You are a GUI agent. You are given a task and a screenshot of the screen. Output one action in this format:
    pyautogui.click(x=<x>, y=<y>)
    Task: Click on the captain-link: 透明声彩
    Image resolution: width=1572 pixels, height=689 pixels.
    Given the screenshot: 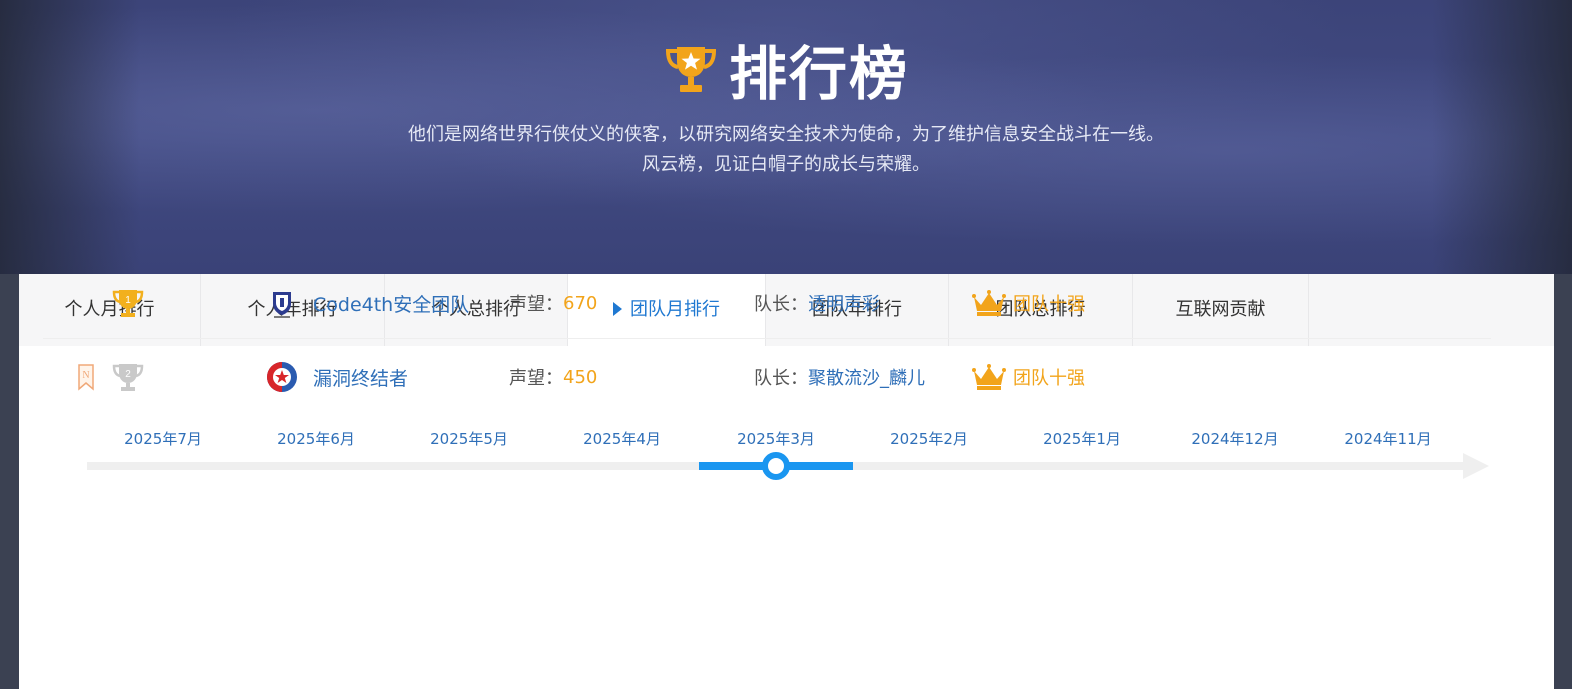 What is the action you would take?
    pyautogui.click(x=844, y=303)
    